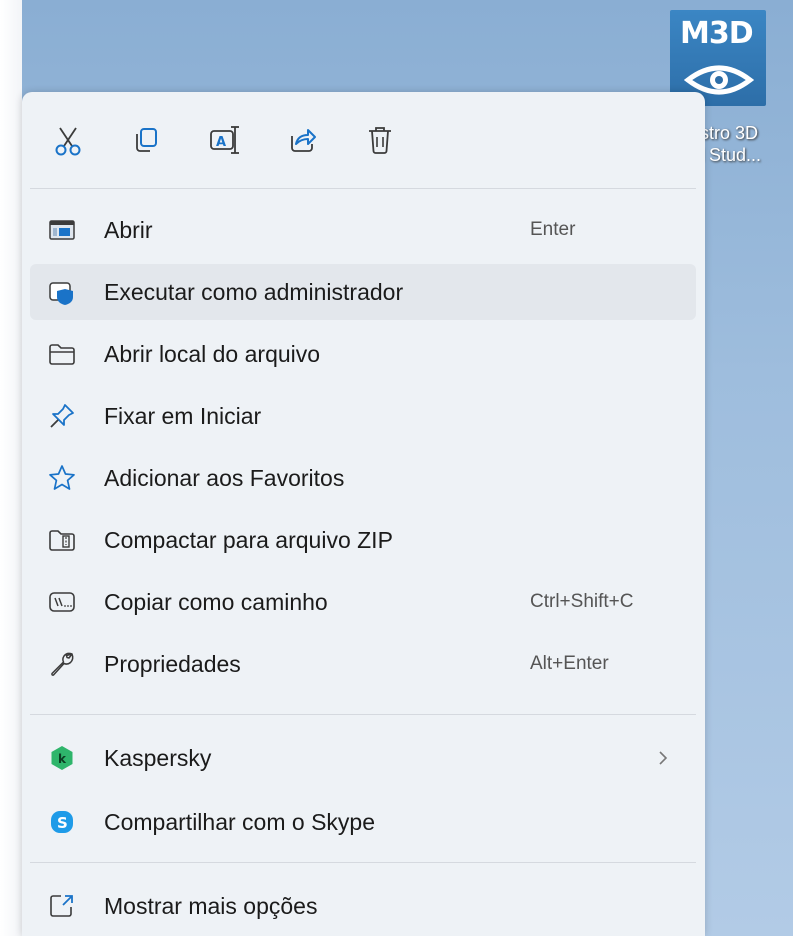  I want to click on menu-item-abrir: Abrir Enter, so click(363, 230).